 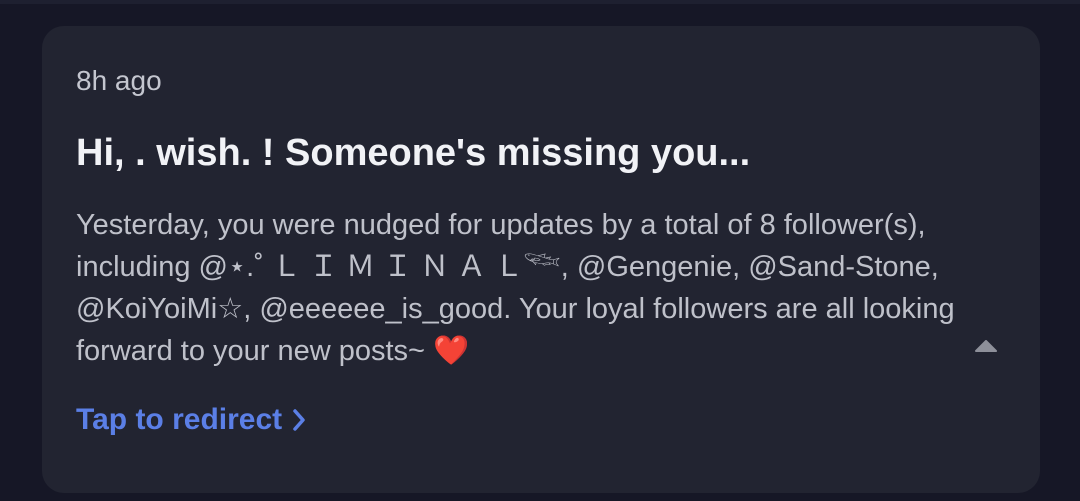 I want to click on top-bar, so click(x=540, y=2).